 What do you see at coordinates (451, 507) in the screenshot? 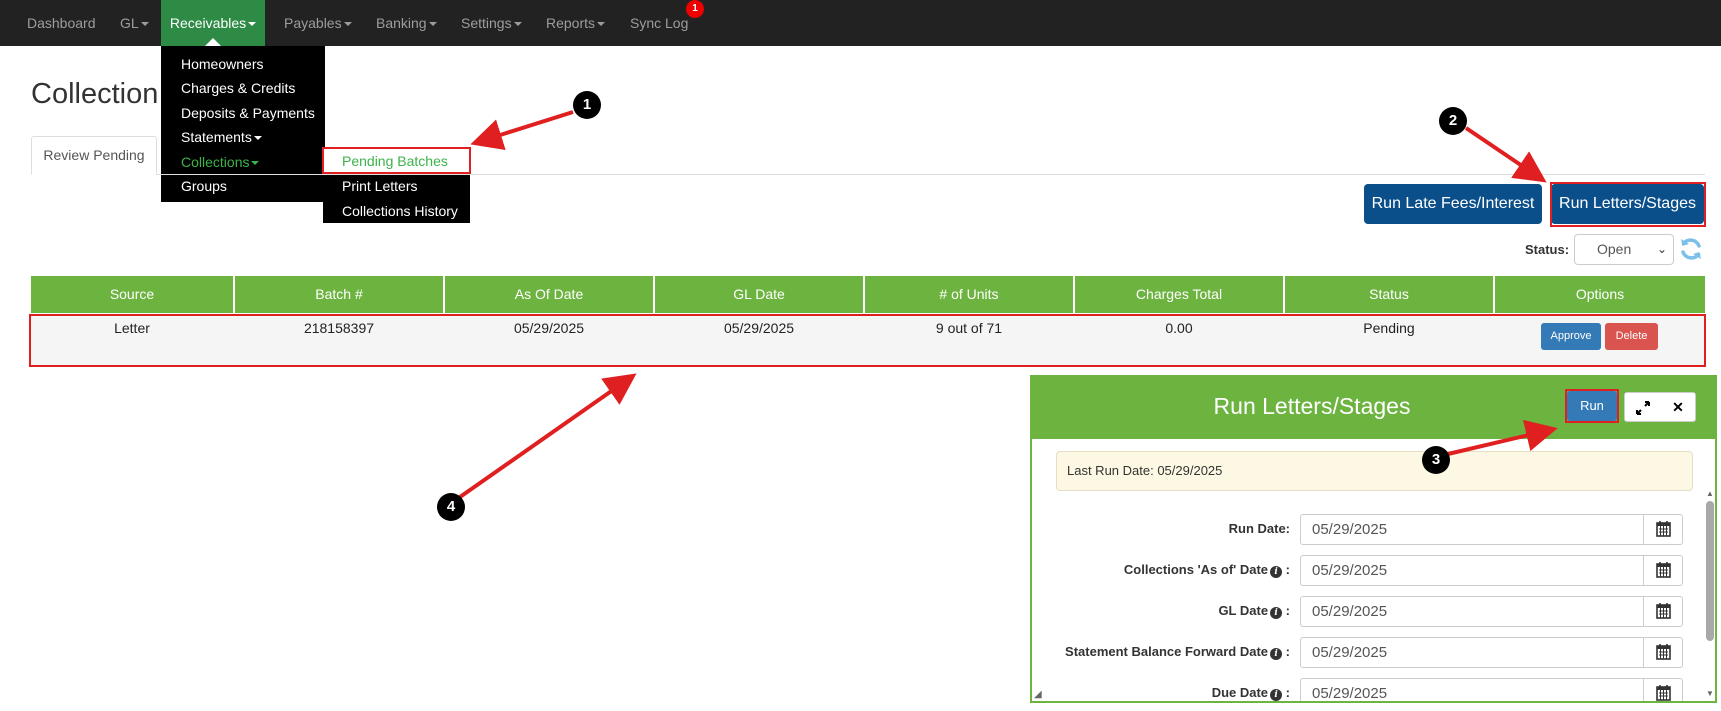
I see `annotation-marker-4: 4` at bounding box center [451, 507].